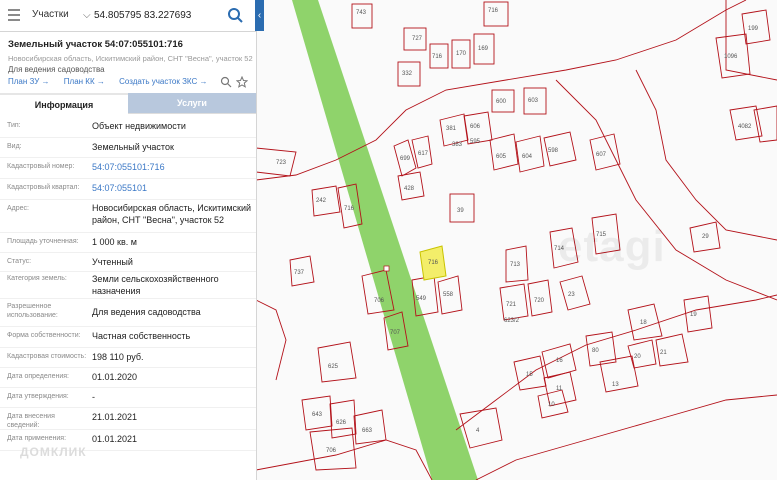 This screenshot has height=480, width=777. What do you see at coordinates (333, 367) in the screenshot?
I see `svg-text: 625` at bounding box center [333, 367].